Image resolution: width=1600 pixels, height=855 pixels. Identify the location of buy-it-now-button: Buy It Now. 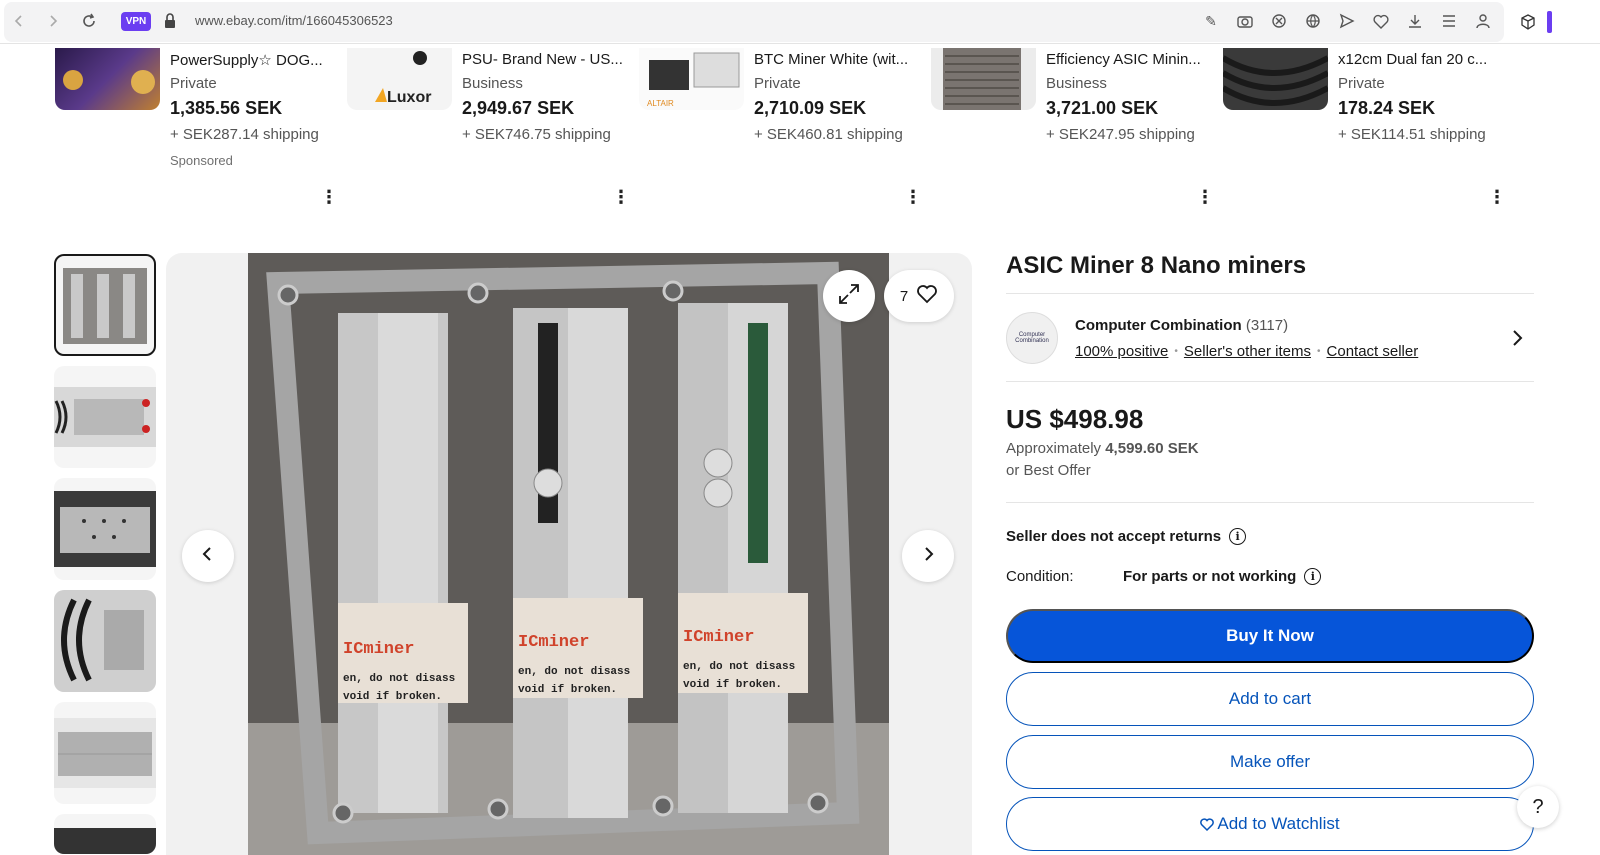
(1270, 636).